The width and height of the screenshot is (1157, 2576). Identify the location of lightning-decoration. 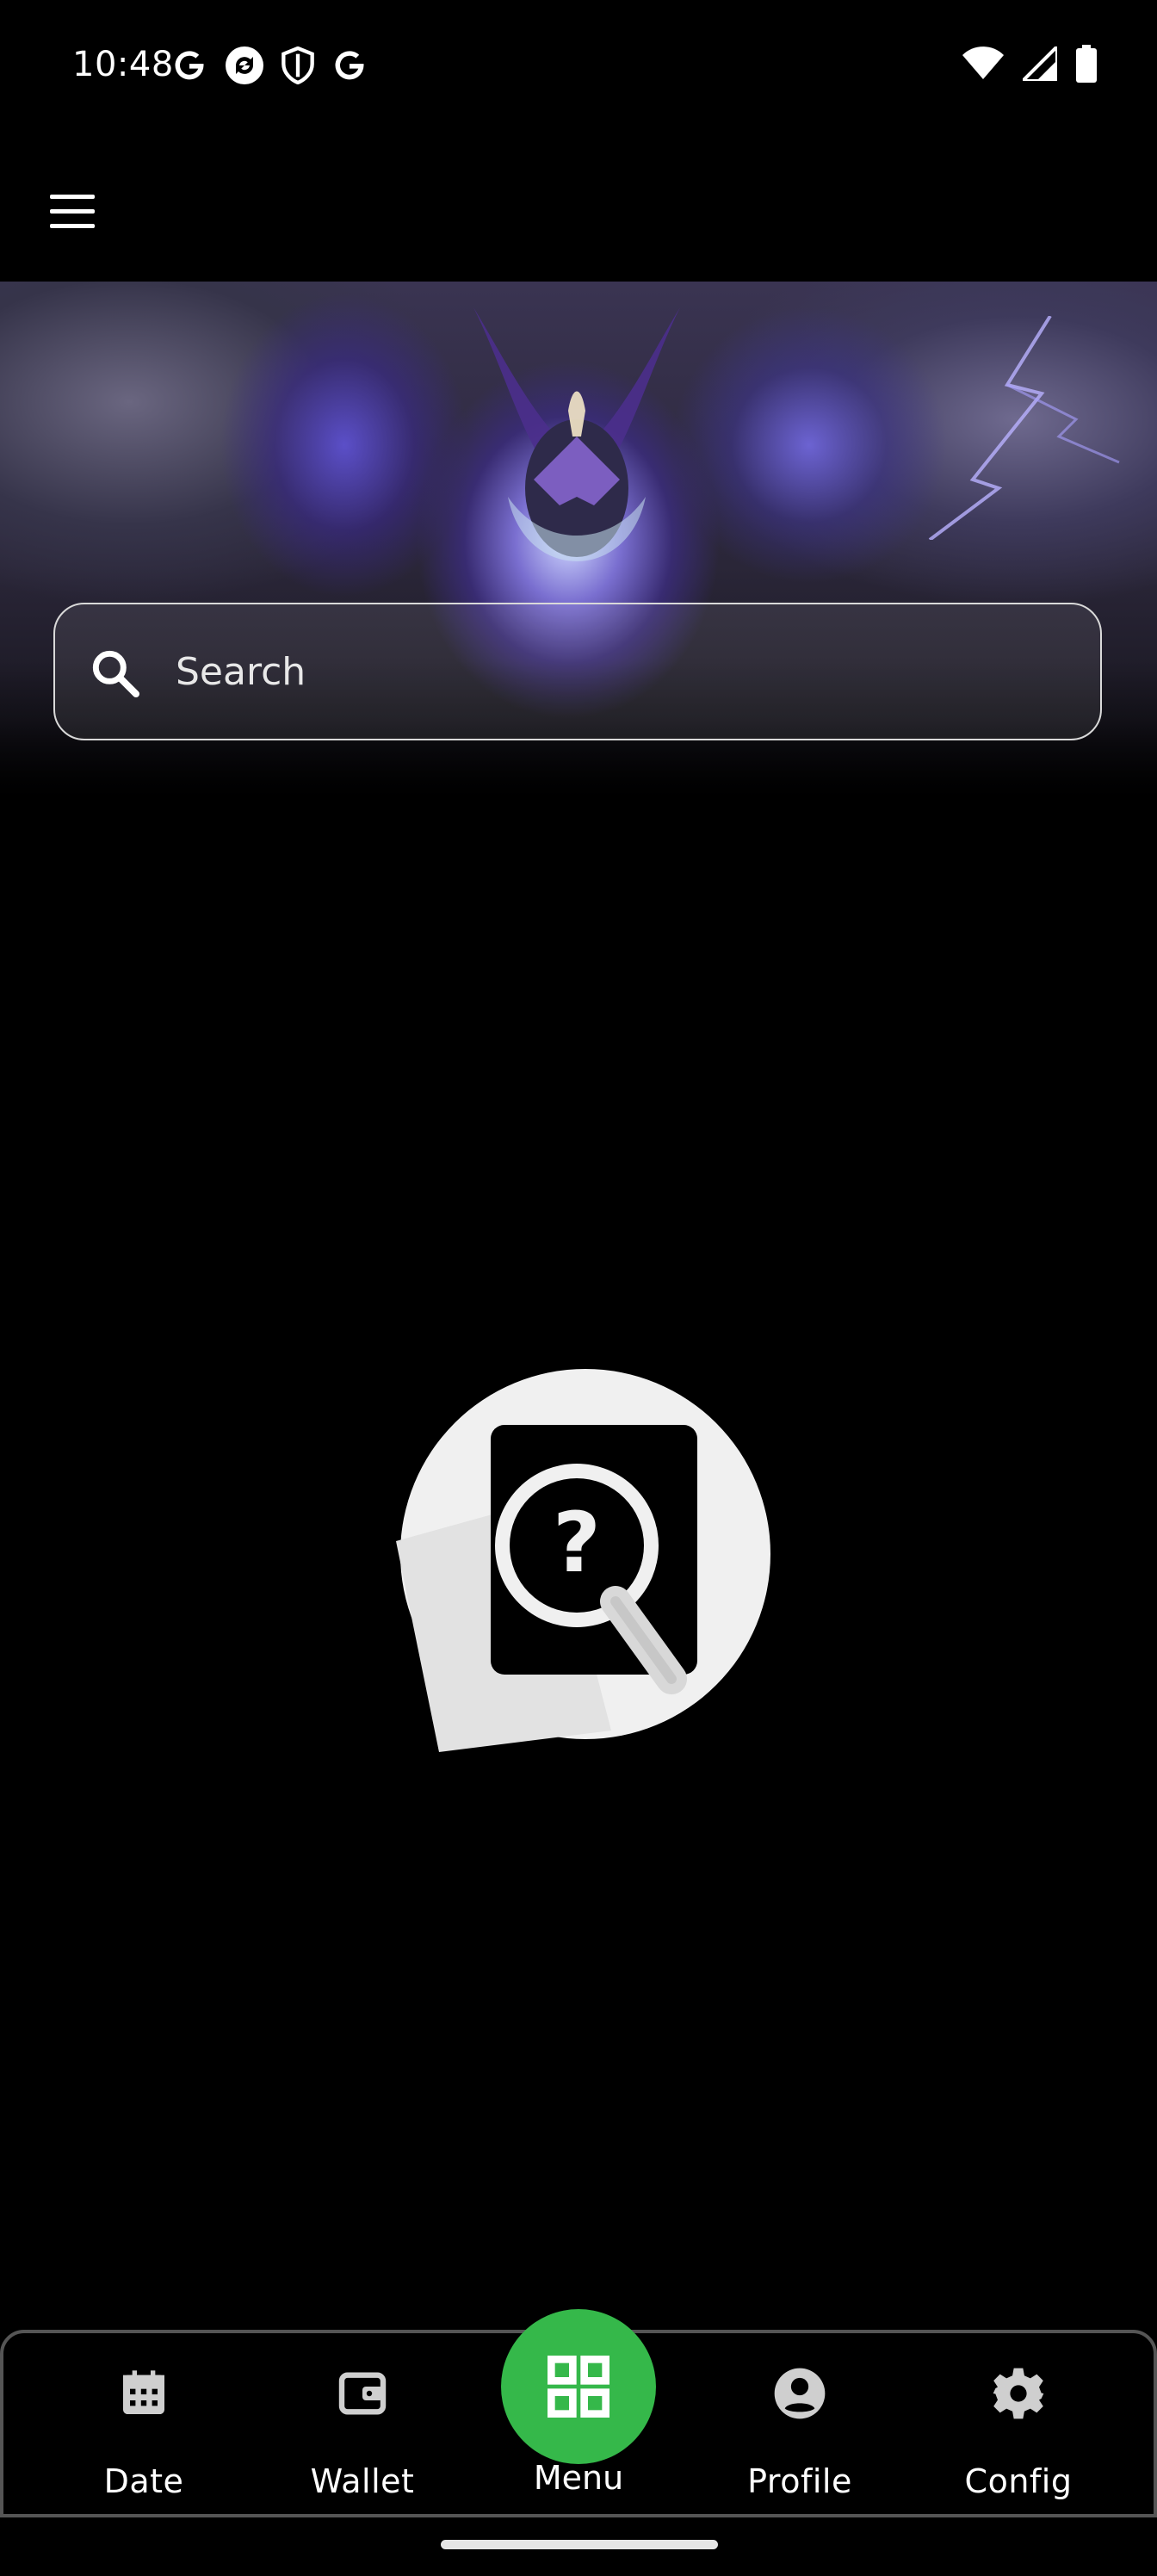
(1024, 428).